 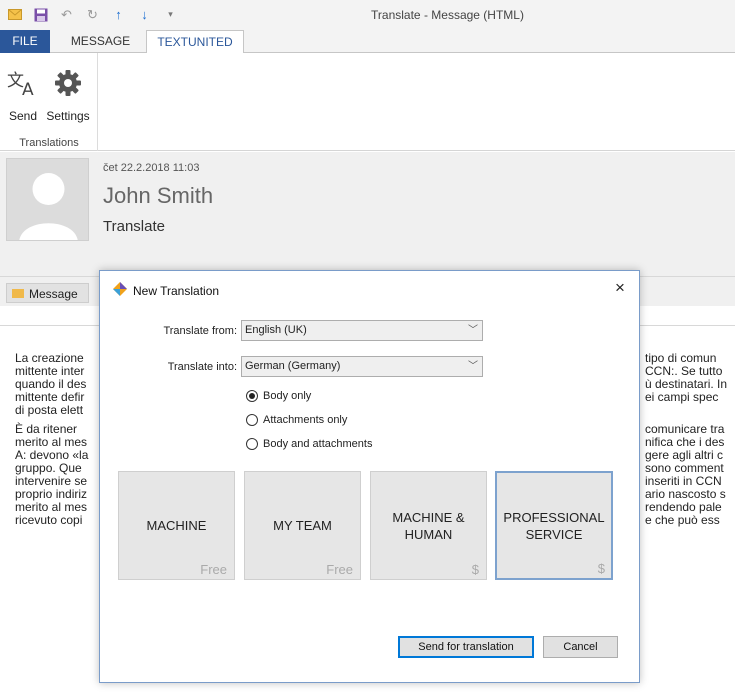 What do you see at coordinates (367, 102) in the screenshot?
I see `ribbon: 文 A Send Settings Translations` at bounding box center [367, 102].